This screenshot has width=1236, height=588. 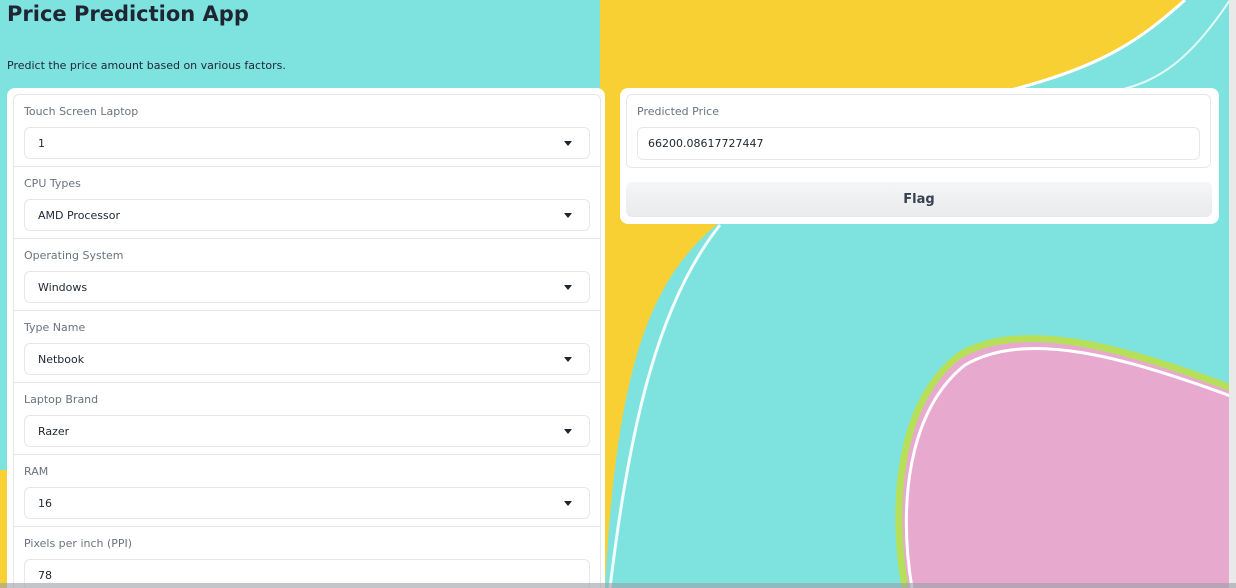 I want to click on dropdown-value: 1, so click(x=41, y=143).